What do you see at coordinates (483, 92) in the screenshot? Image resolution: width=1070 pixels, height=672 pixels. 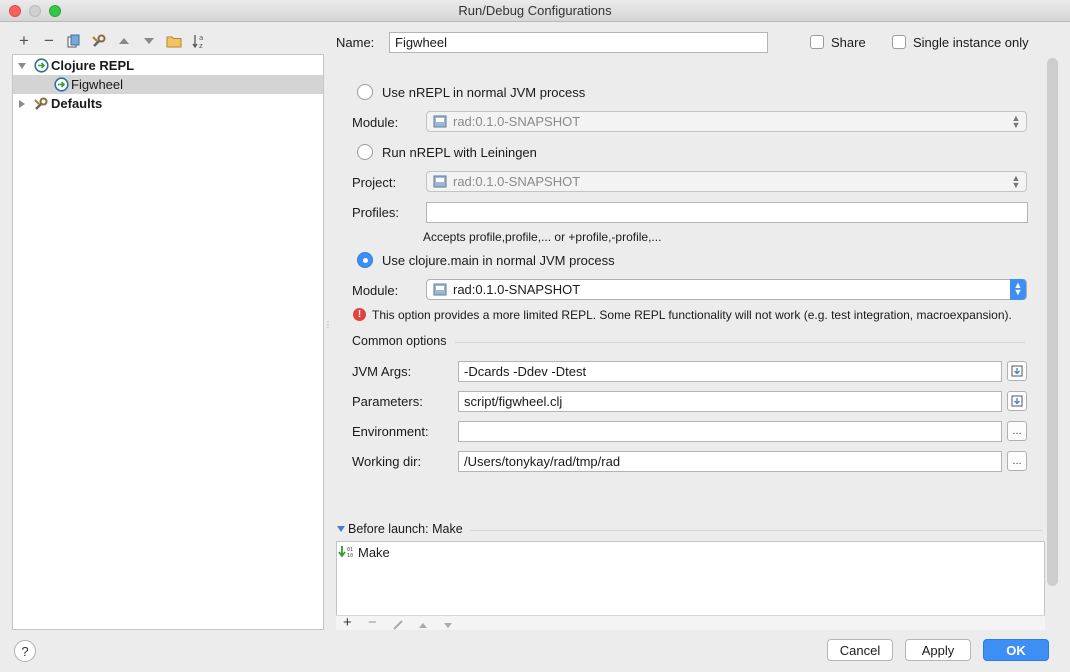 I see `nrepl-jvm-label: Use nREPL in normal JVM process` at bounding box center [483, 92].